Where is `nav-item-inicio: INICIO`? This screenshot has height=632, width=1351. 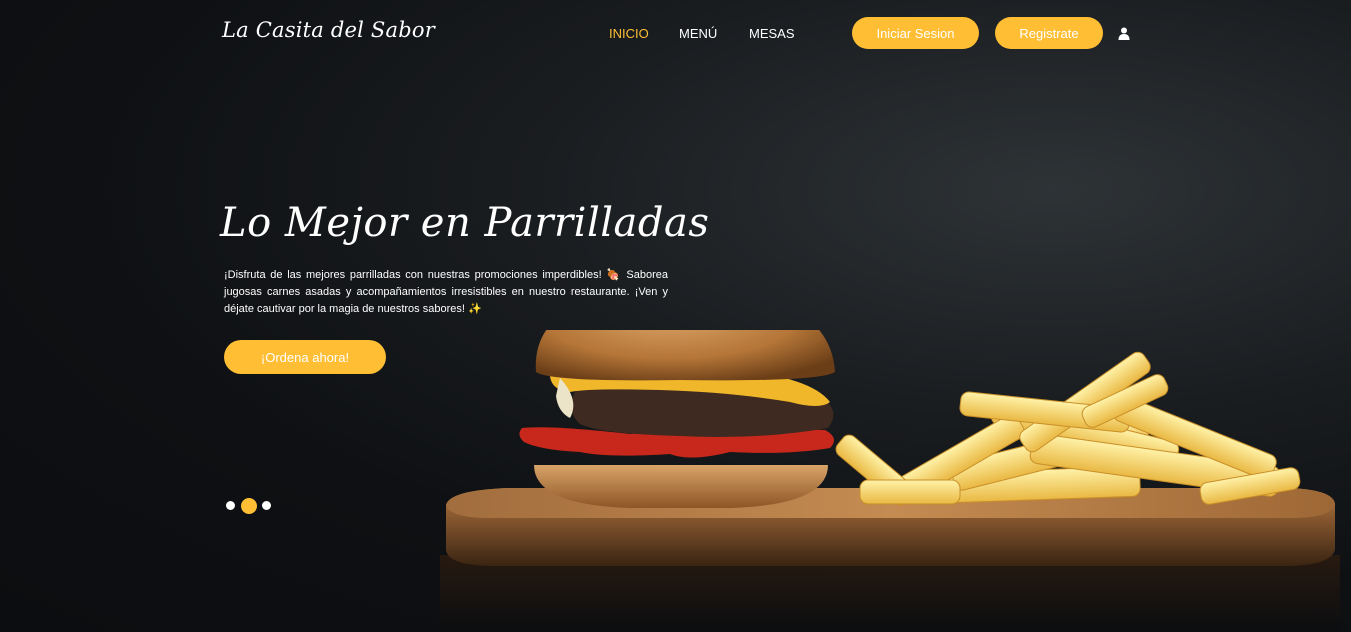
nav-item-inicio: INICIO is located at coordinates (629, 33).